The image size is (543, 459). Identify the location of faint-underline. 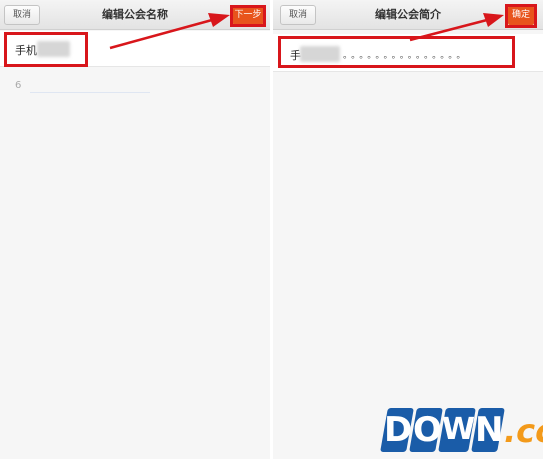
(90, 92).